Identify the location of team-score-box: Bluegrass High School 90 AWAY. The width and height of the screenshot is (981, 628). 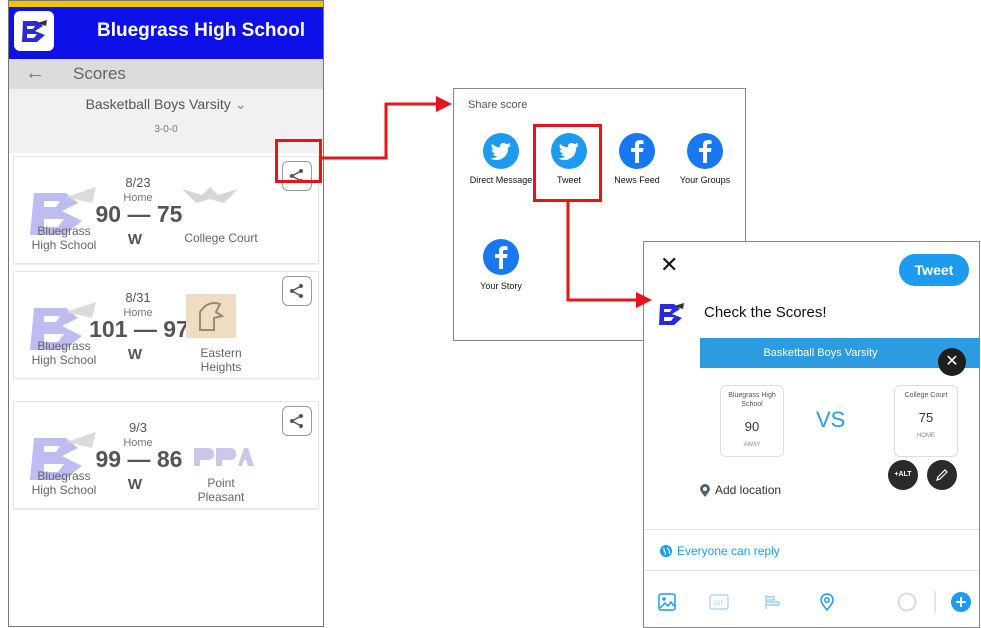
(752, 421).